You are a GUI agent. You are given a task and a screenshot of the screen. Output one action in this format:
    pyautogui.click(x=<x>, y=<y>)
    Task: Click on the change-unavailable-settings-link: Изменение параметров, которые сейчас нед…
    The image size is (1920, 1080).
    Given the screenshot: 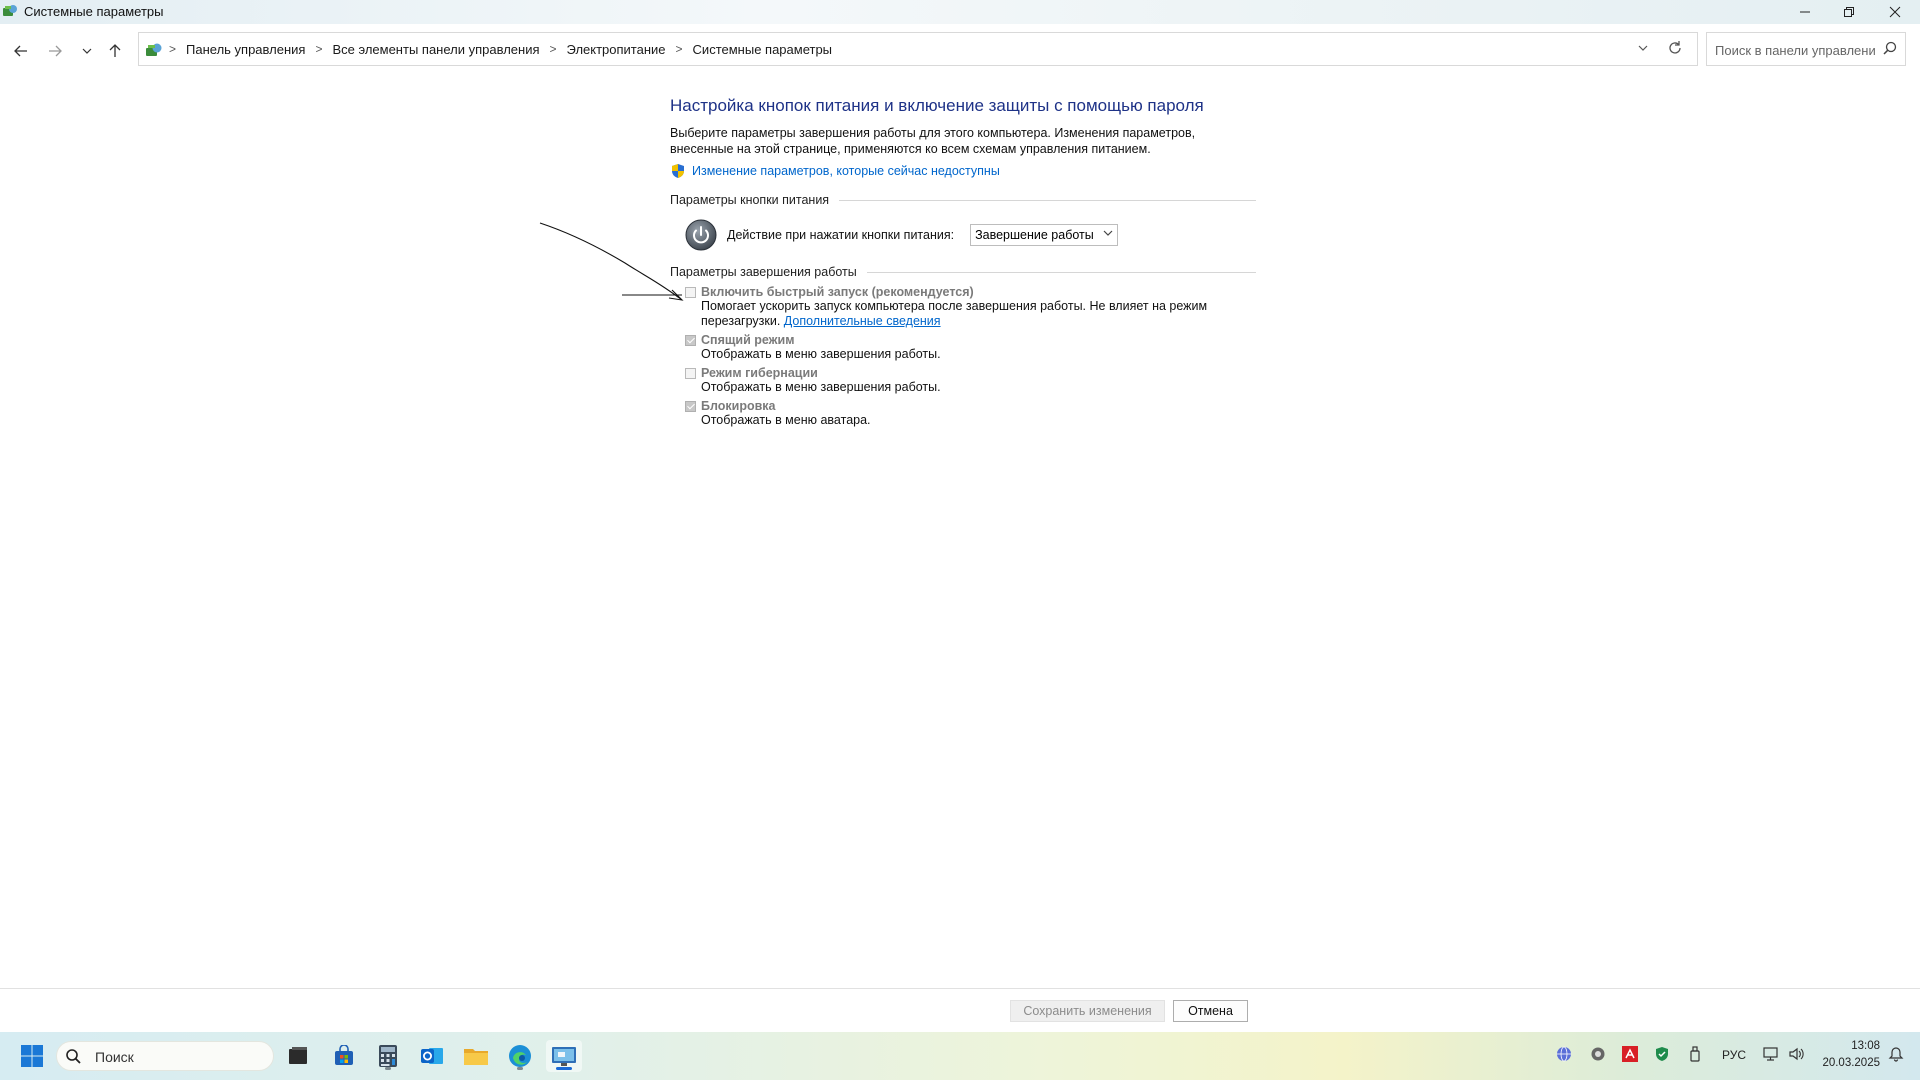 What is the action you would take?
    pyautogui.click(x=846, y=171)
    